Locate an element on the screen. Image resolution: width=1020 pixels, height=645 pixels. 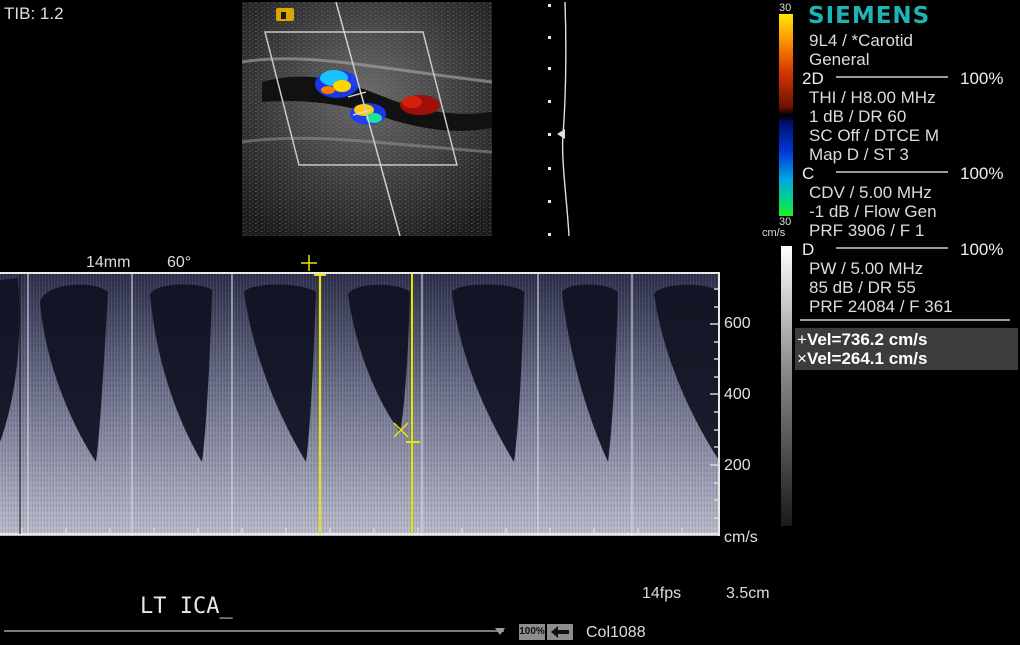
bmode-image is located at coordinates (367, 119).